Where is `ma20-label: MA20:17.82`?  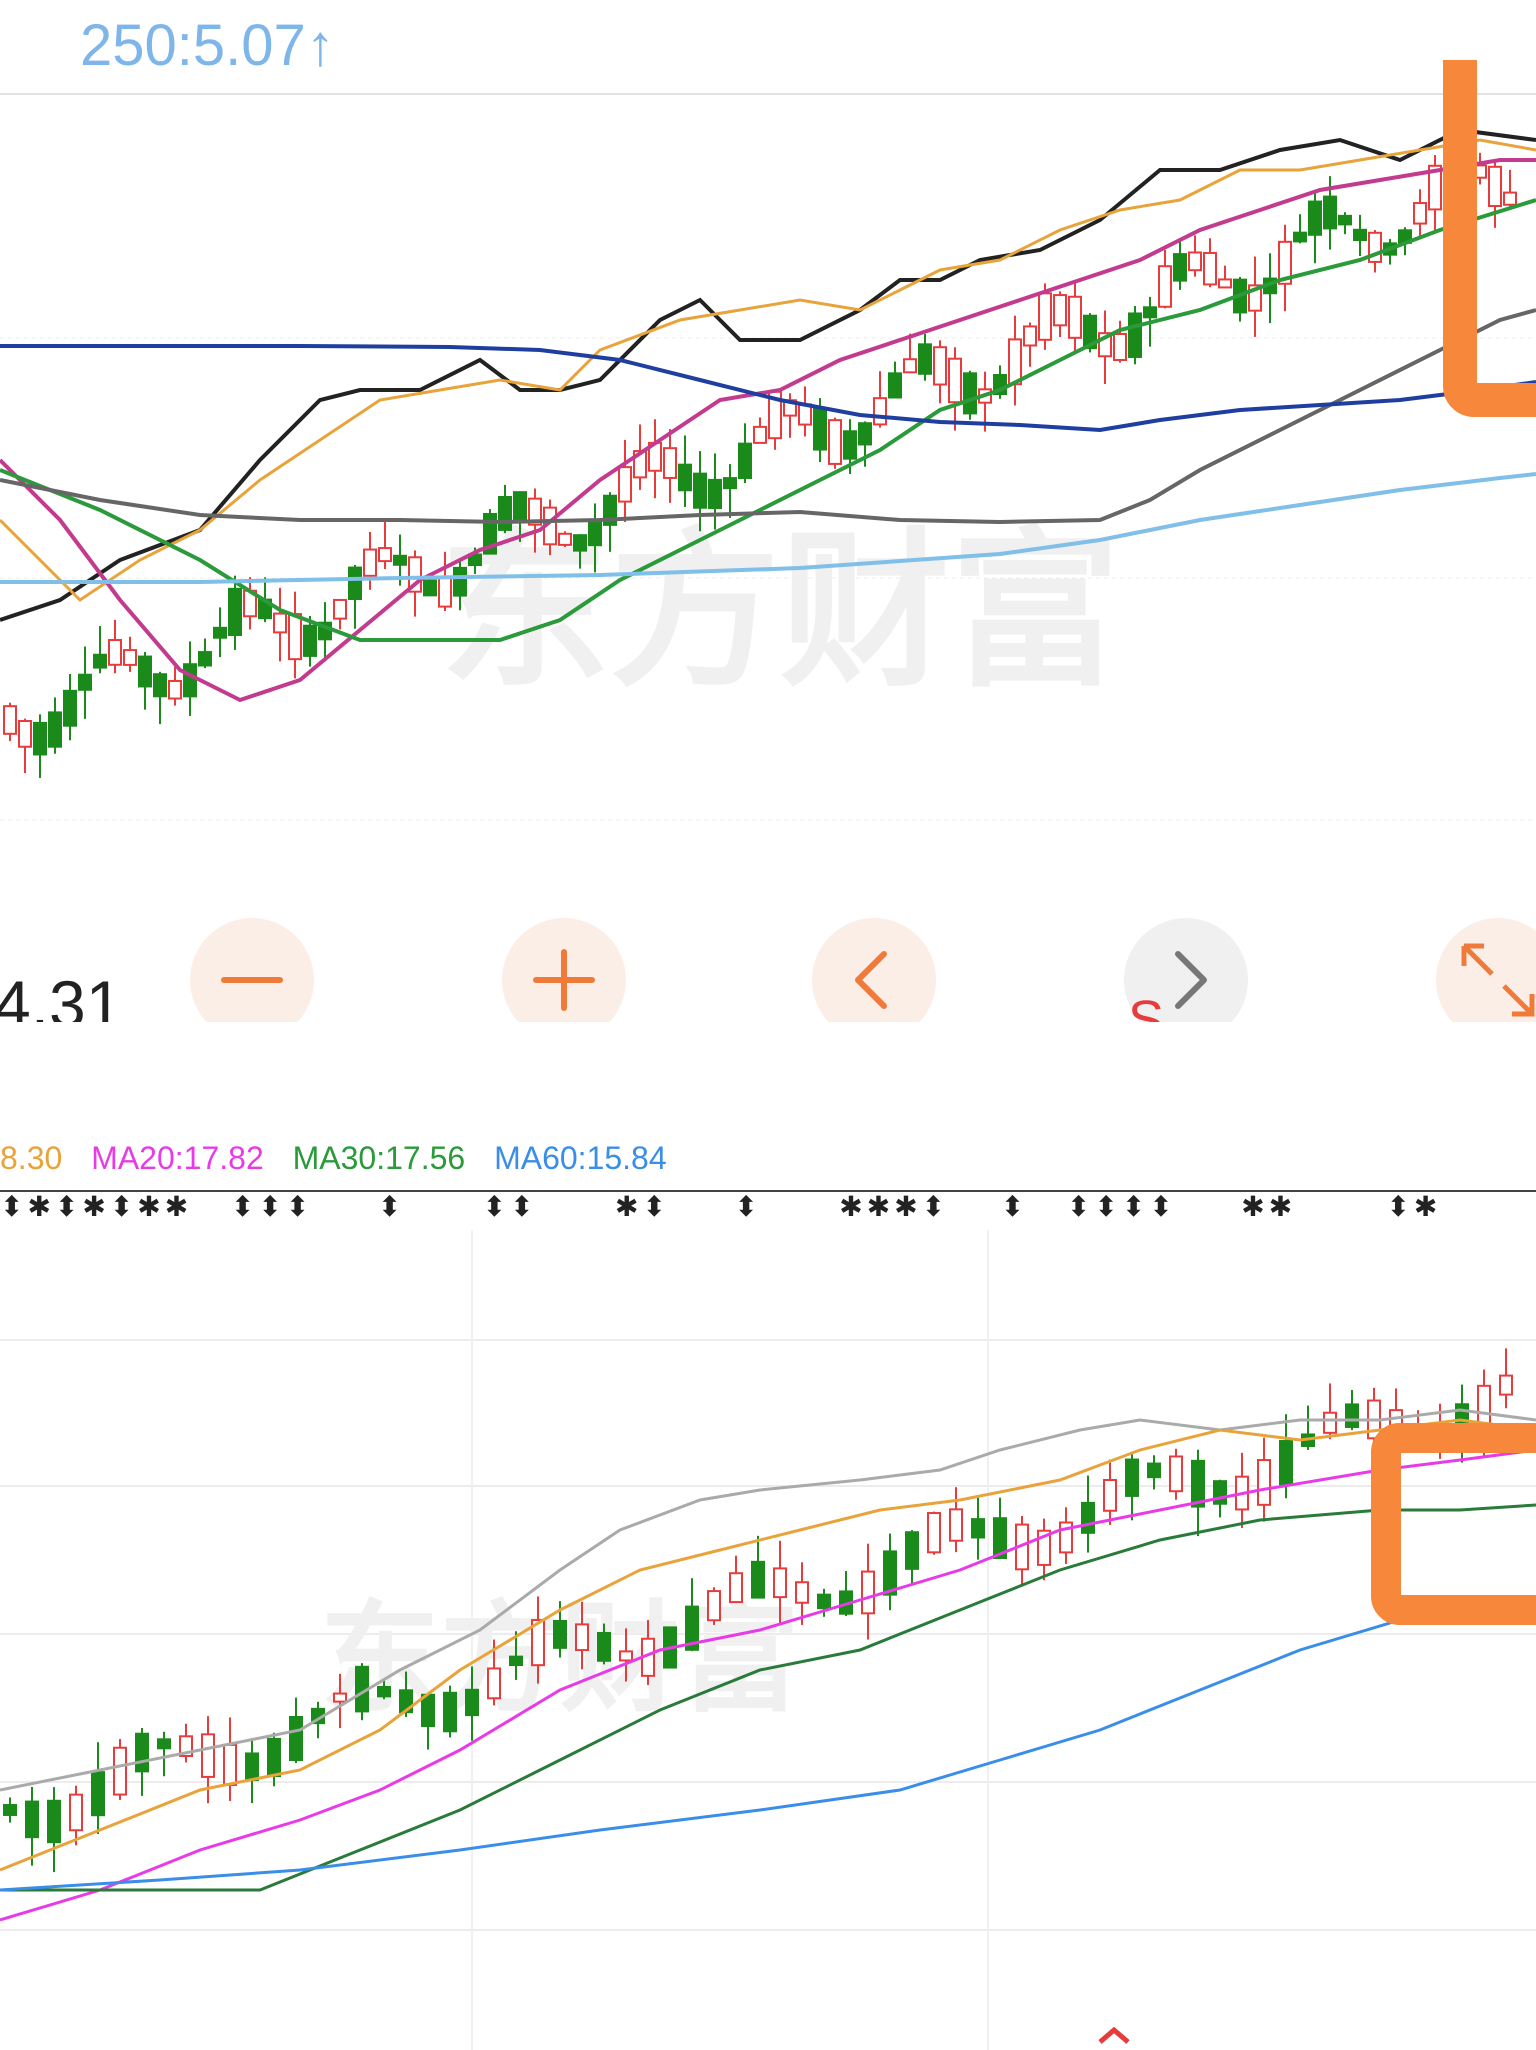 ma20-label: MA20:17.82 is located at coordinates (177, 1158).